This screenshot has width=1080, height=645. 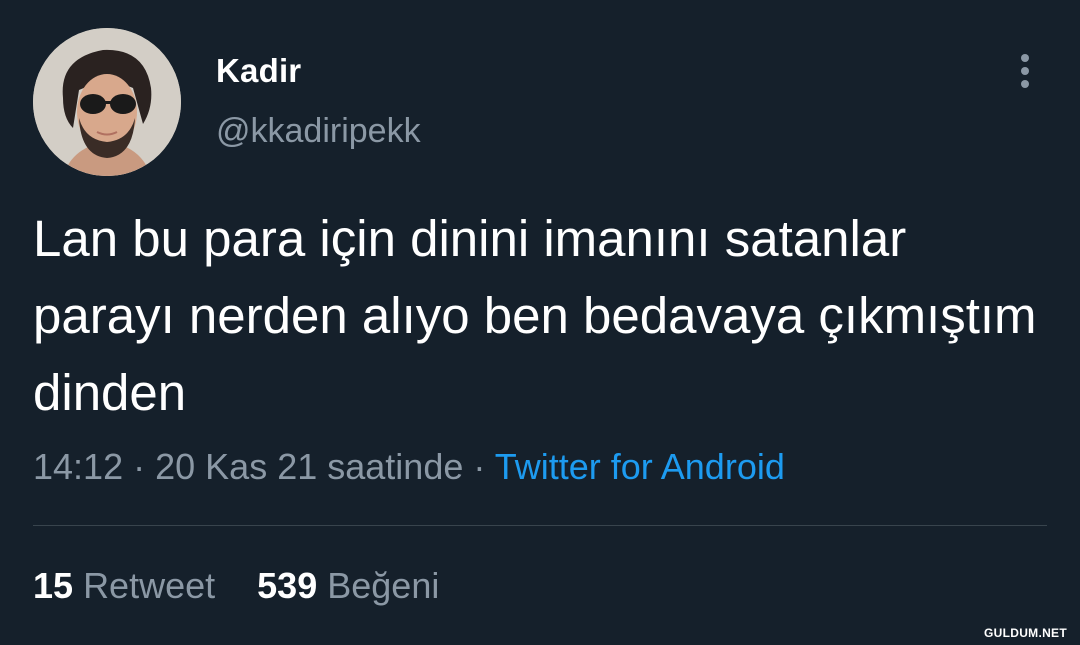 What do you see at coordinates (1025, 633) in the screenshot?
I see `watermark: GULDUM.NET` at bounding box center [1025, 633].